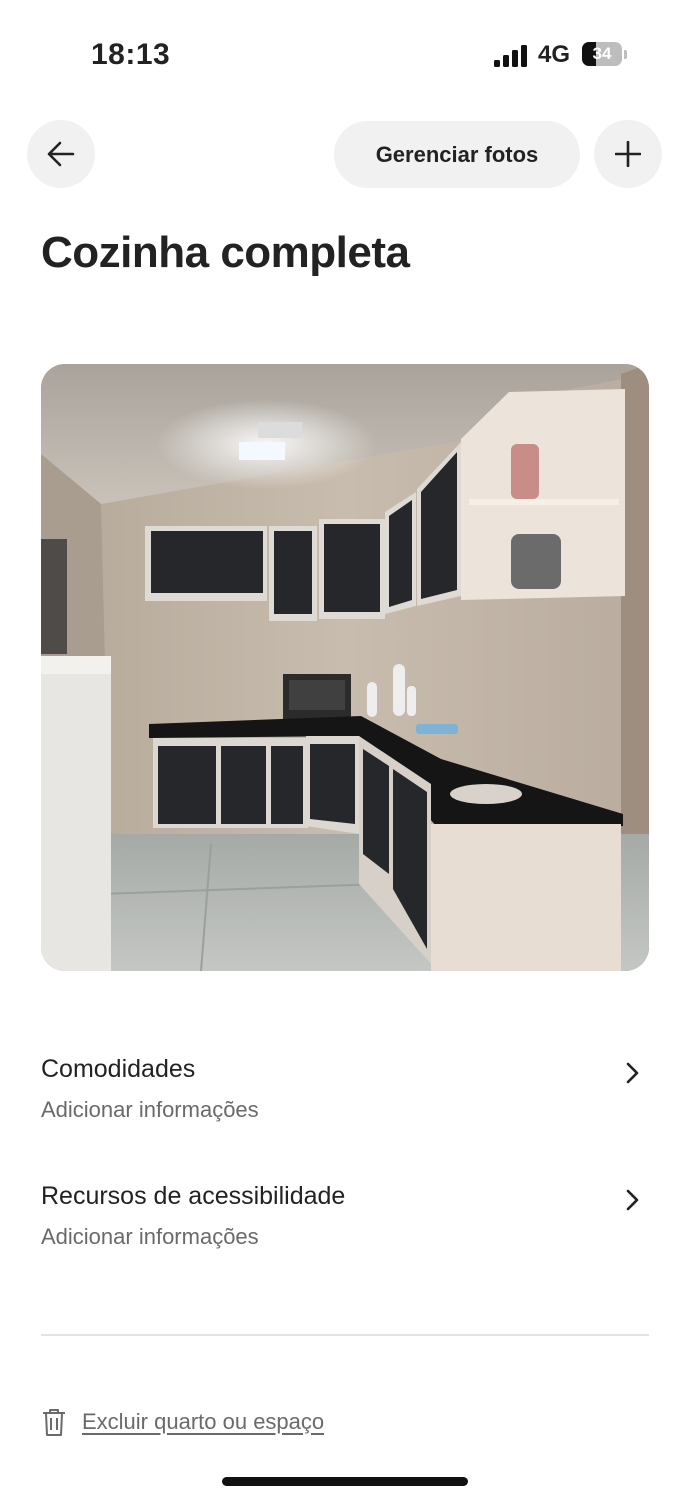  I want to click on signal-icon, so click(510, 56).